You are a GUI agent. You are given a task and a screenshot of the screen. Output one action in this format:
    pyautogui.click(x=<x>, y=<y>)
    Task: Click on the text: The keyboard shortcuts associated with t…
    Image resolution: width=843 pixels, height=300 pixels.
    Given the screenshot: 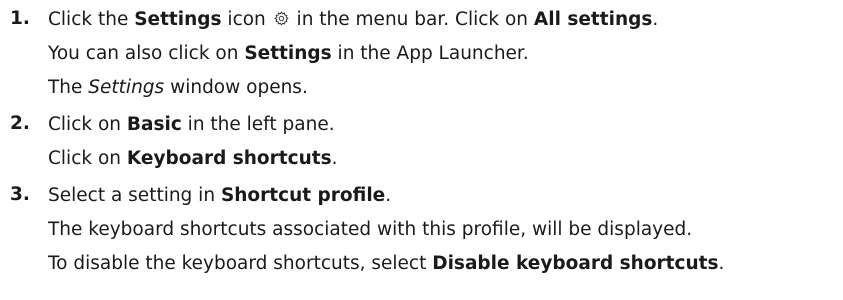 What is the action you would take?
    pyautogui.click(x=370, y=229)
    